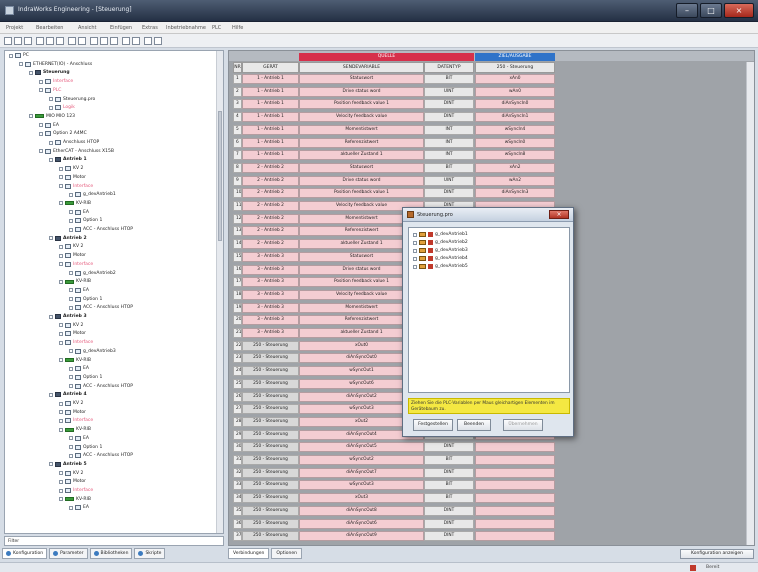 This screenshot has width=758, height=572. What do you see at coordinates (237, 180) in the screenshot?
I see `cell-nr: 9` at bounding box center [237, 180].